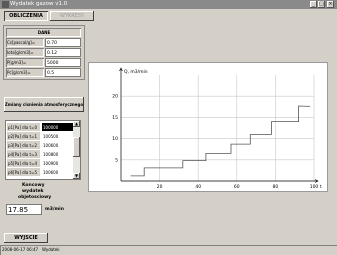 Image resolution: width=337 pixels, height=255 pixels. I want to click on row-value: 100500, so click(58, 136).